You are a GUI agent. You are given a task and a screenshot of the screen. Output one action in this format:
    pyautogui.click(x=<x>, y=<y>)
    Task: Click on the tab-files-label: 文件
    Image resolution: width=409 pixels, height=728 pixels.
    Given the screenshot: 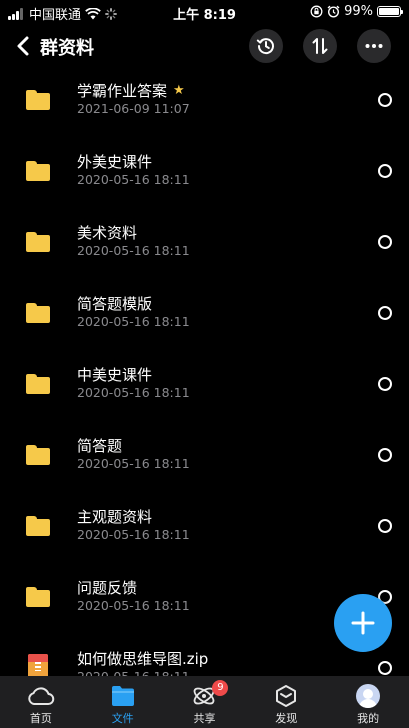 What is the action you would take?
    pyautogui.click(x=122, y=718)
    